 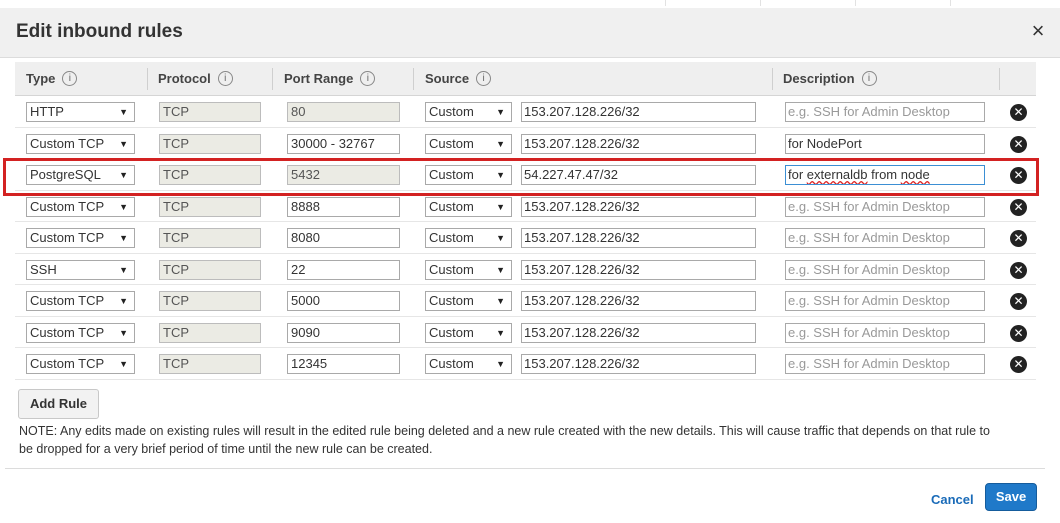 I want to click on port-range-input: 22, so click(x=343, y=269).